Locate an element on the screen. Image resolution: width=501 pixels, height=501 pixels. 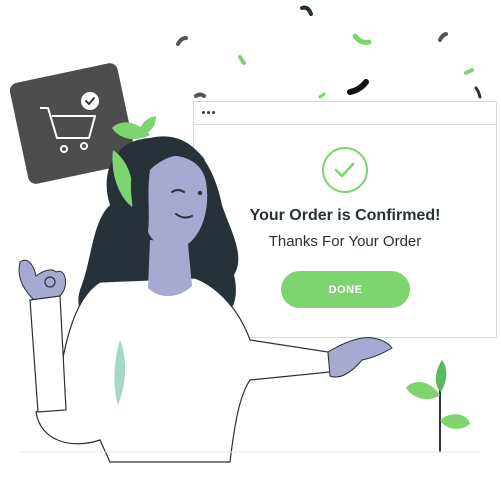
checkmark-circle-icon is located at coordinates (345, 170).